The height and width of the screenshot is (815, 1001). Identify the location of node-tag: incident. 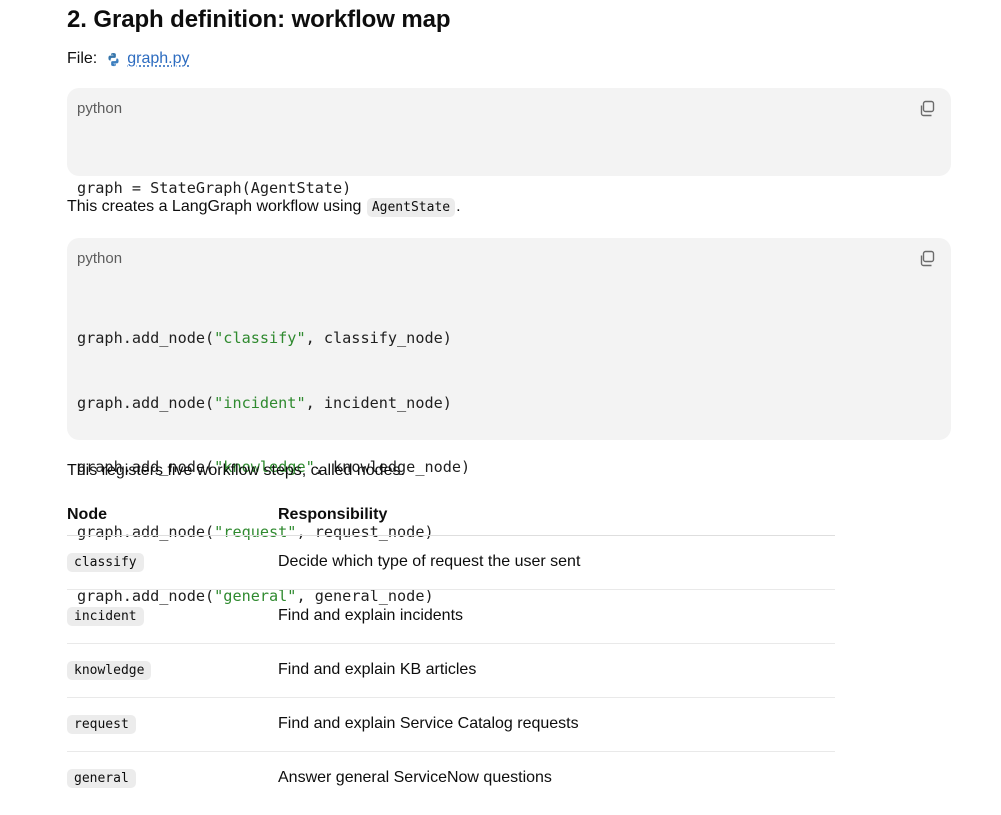
(105, 616).